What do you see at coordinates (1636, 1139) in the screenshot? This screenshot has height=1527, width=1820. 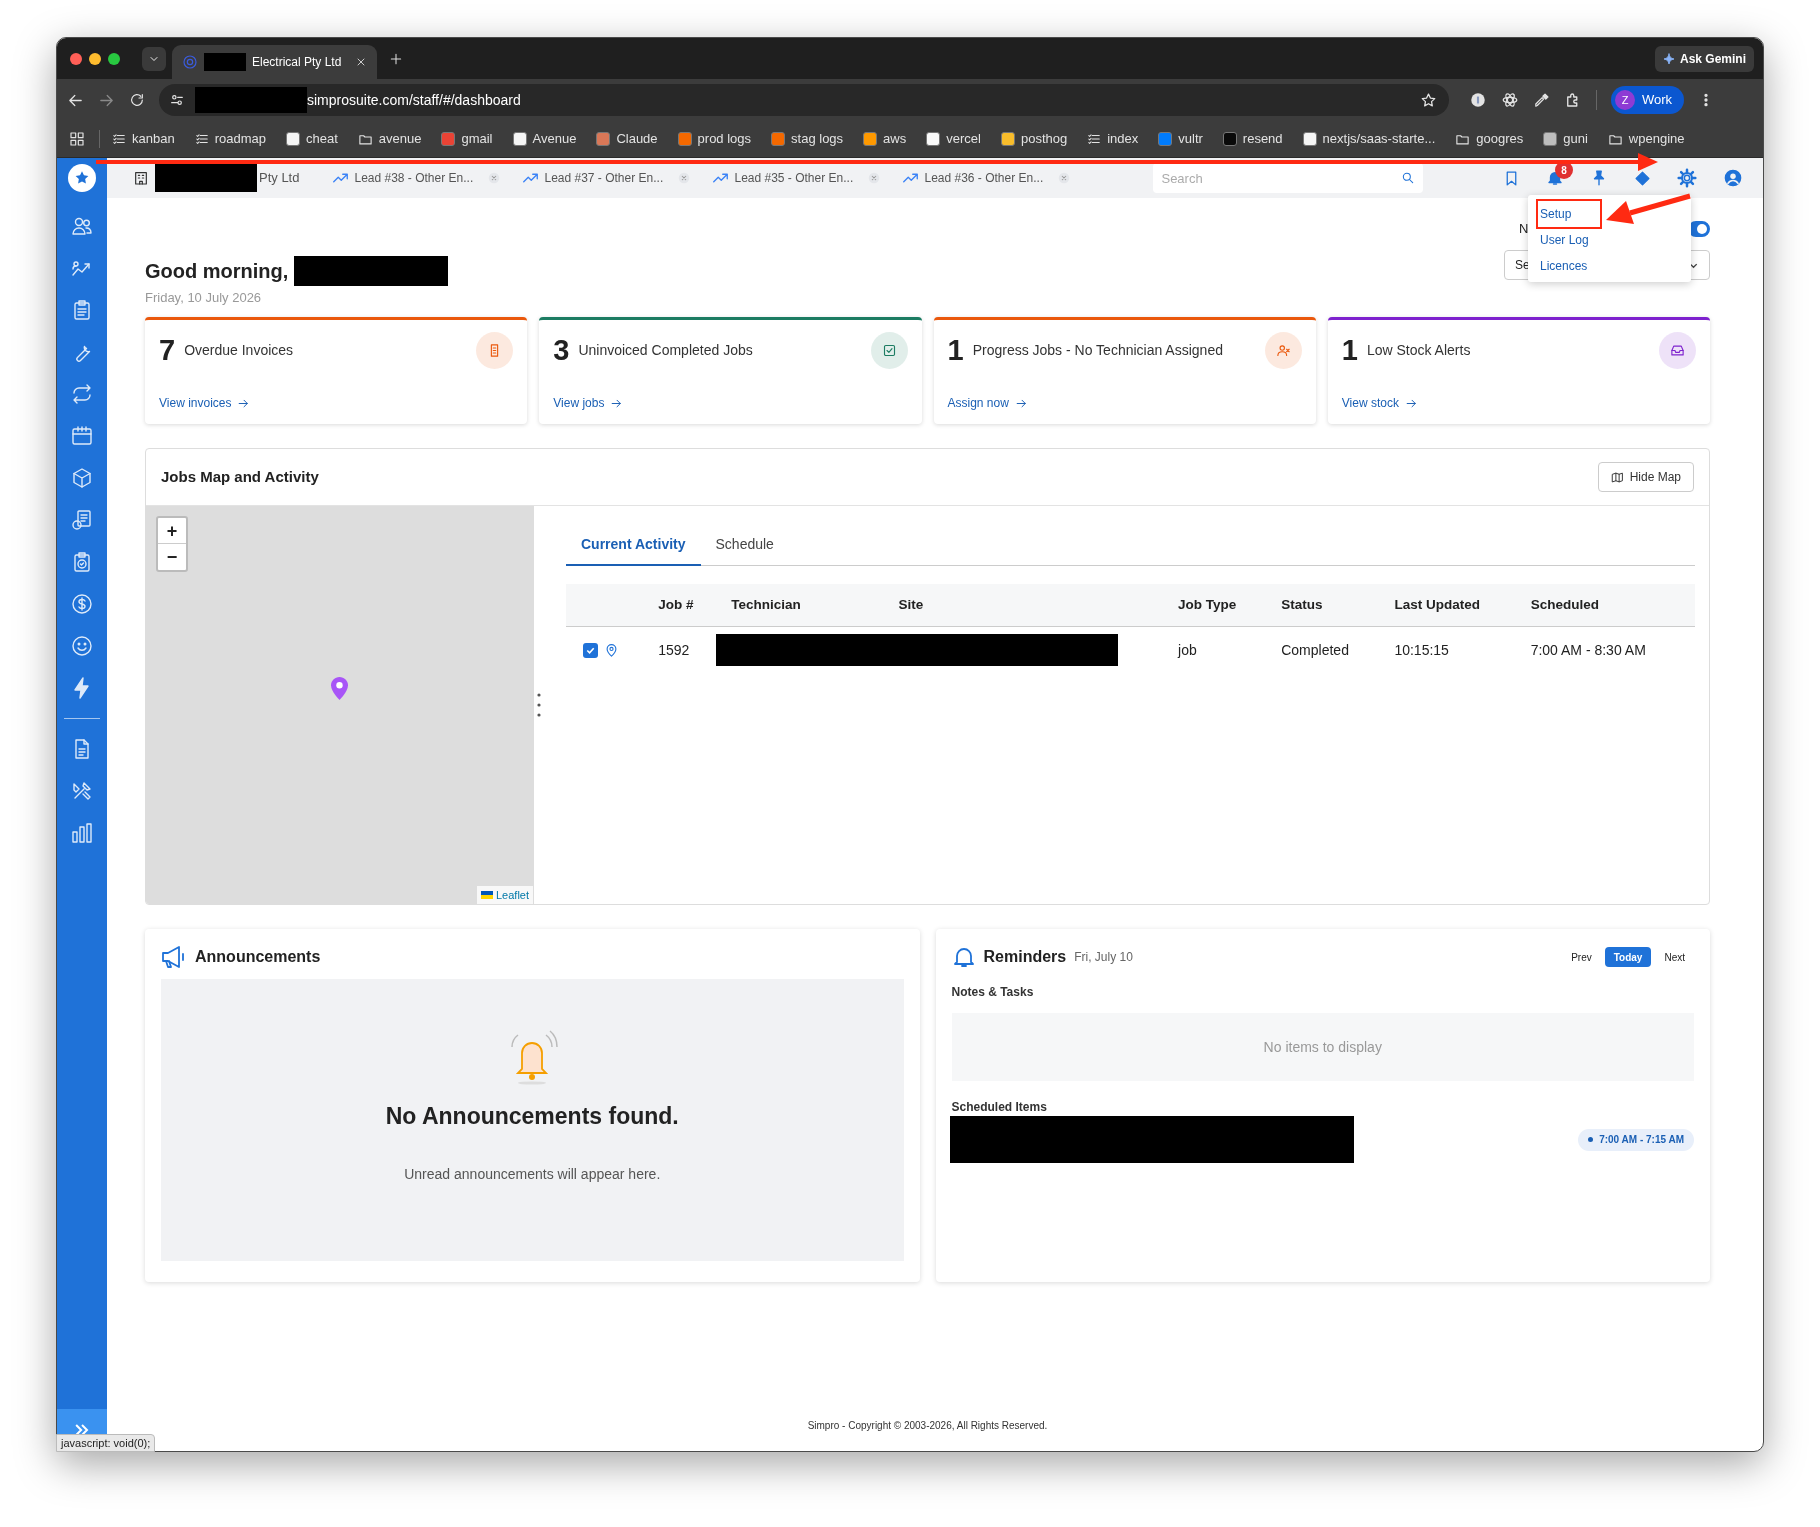 I see `time-badge: 7:00 AM - 7:15 AM` at bounding box center [1636, 1139].